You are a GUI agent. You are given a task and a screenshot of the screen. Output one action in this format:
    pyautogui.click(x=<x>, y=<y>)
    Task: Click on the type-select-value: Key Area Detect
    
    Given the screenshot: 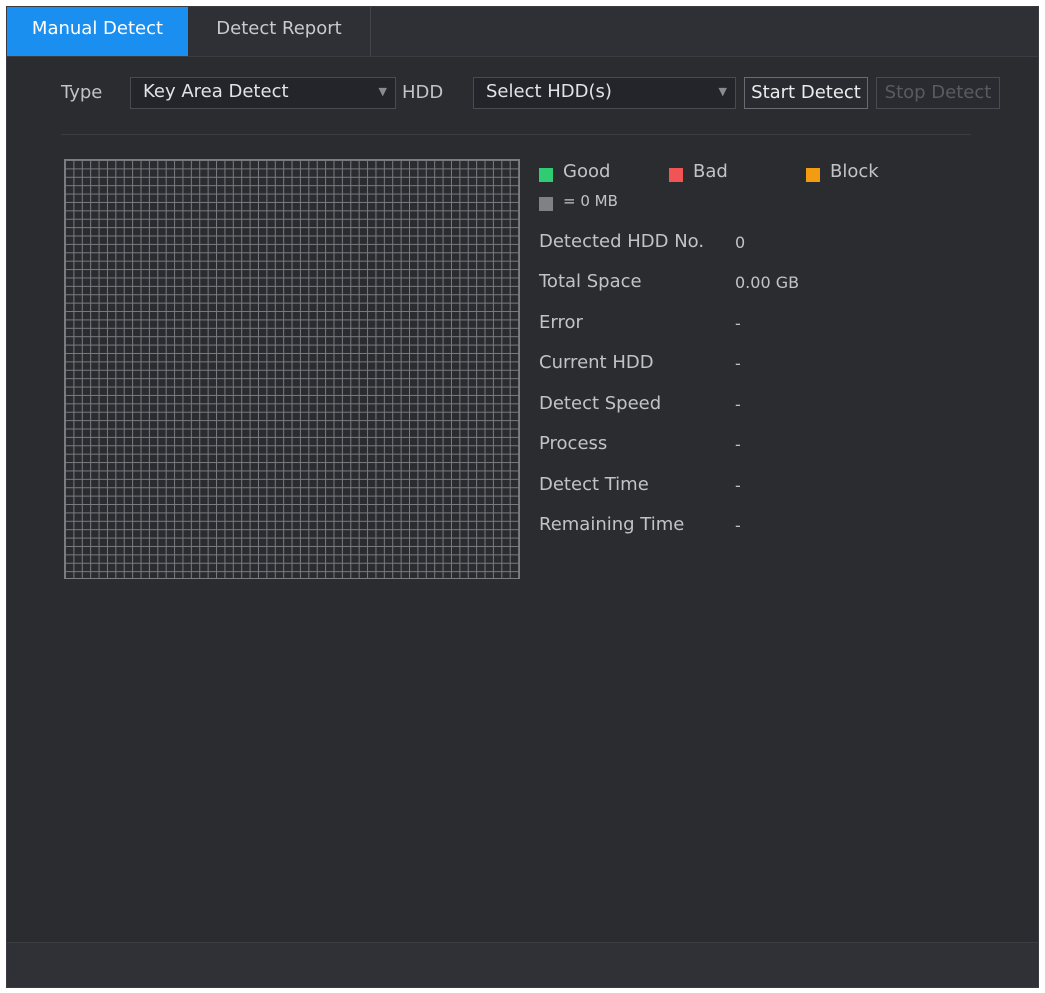 What is the action you would take?
    pyautogui.click(x=216, y=91)
    